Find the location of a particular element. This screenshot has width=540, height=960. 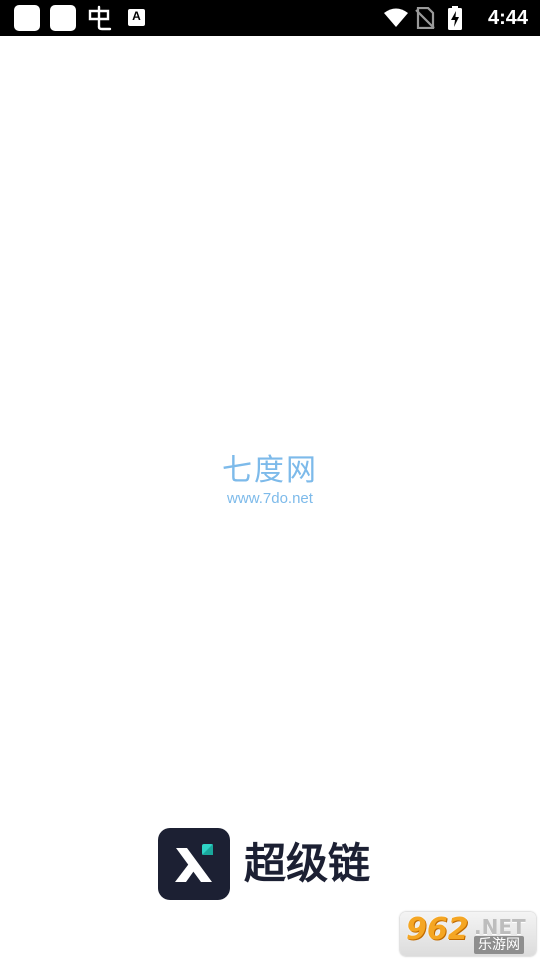

watermark-title: 七度网 is located at coordinates (270, 470).